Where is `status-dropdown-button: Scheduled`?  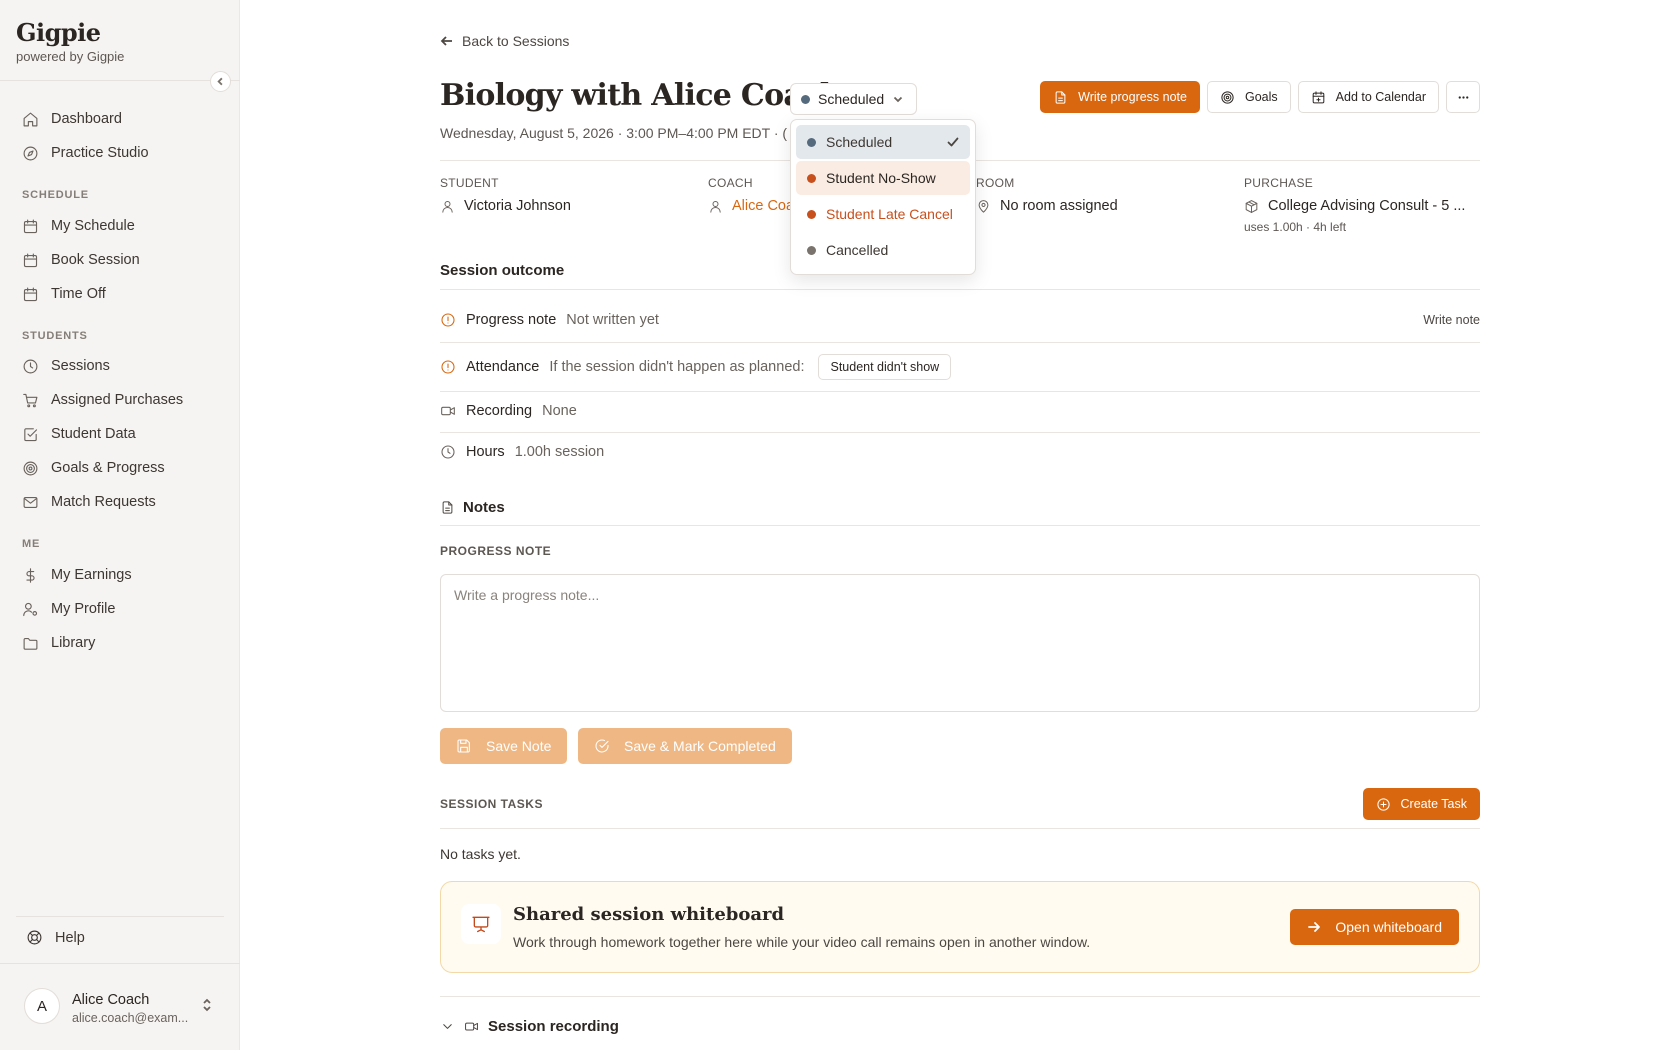 status-dropdown-button: Scheduled is located at coordinates (854, 99).